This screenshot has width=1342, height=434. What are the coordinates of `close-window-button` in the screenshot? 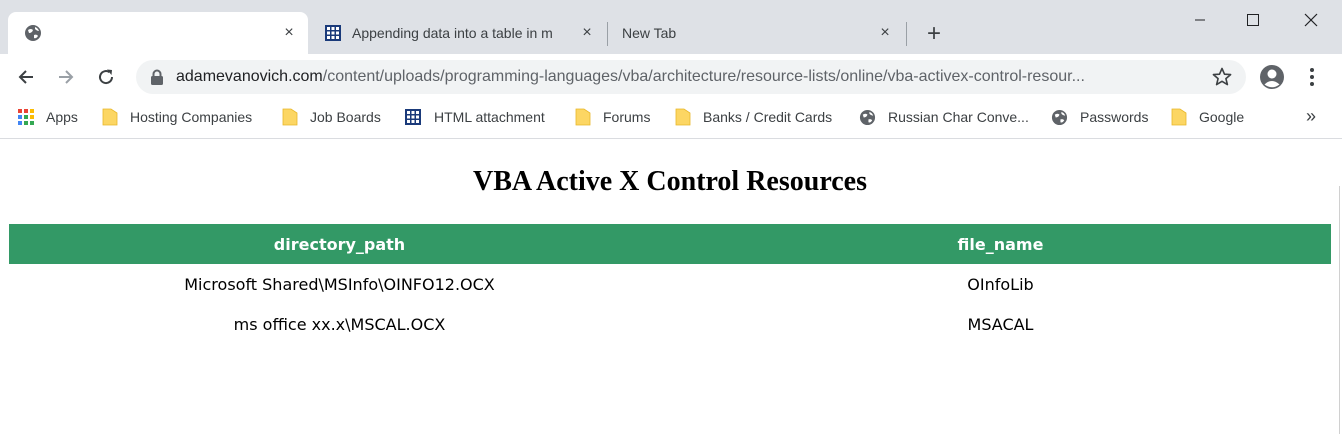 It's located at (1311, 20).